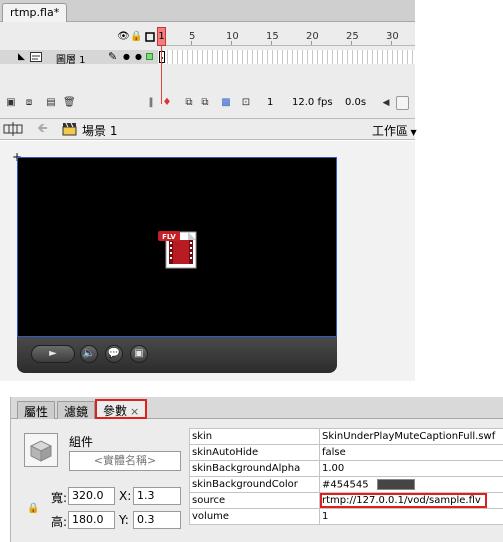 The width and height of the screenshot is (503, 542). Describe the element at coordinates (35, 12) in the screenshot. I see `document-tab: rtmp.fla*` at that location.